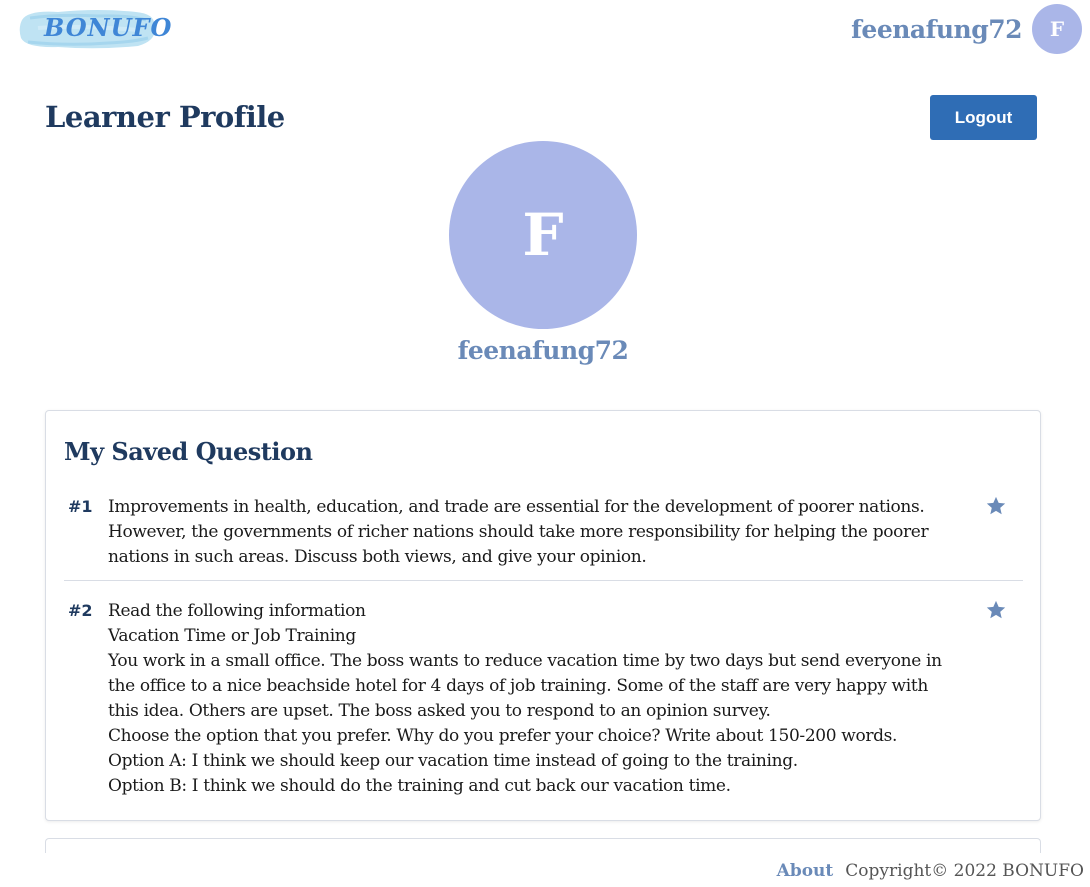 This screenshot has width=1090, height=887. I want to click on header-avatar: F, so click(1057, 29).